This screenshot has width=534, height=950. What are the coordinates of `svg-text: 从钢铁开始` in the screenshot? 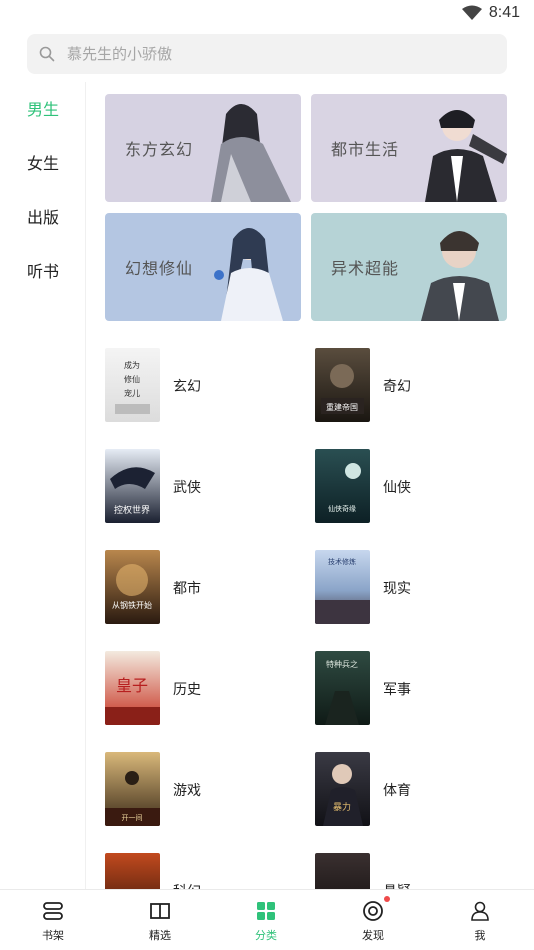 It's located at (132, 605).